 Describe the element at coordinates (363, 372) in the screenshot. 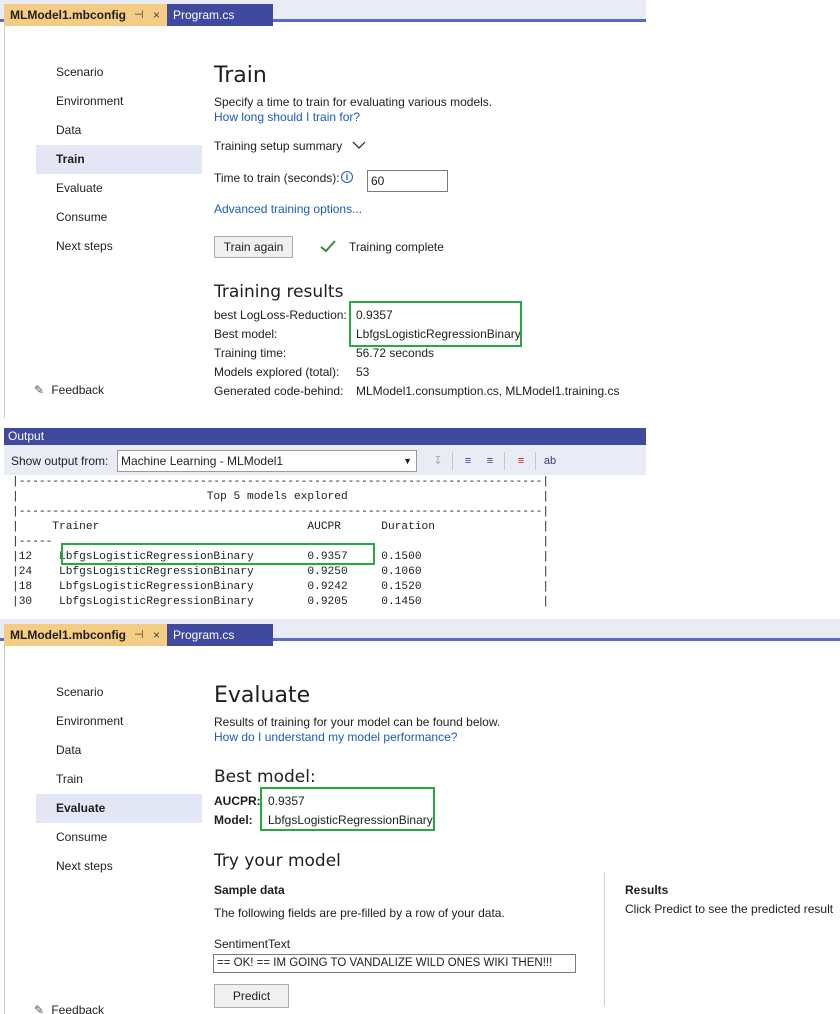

I see `result-value: 53` at that location.